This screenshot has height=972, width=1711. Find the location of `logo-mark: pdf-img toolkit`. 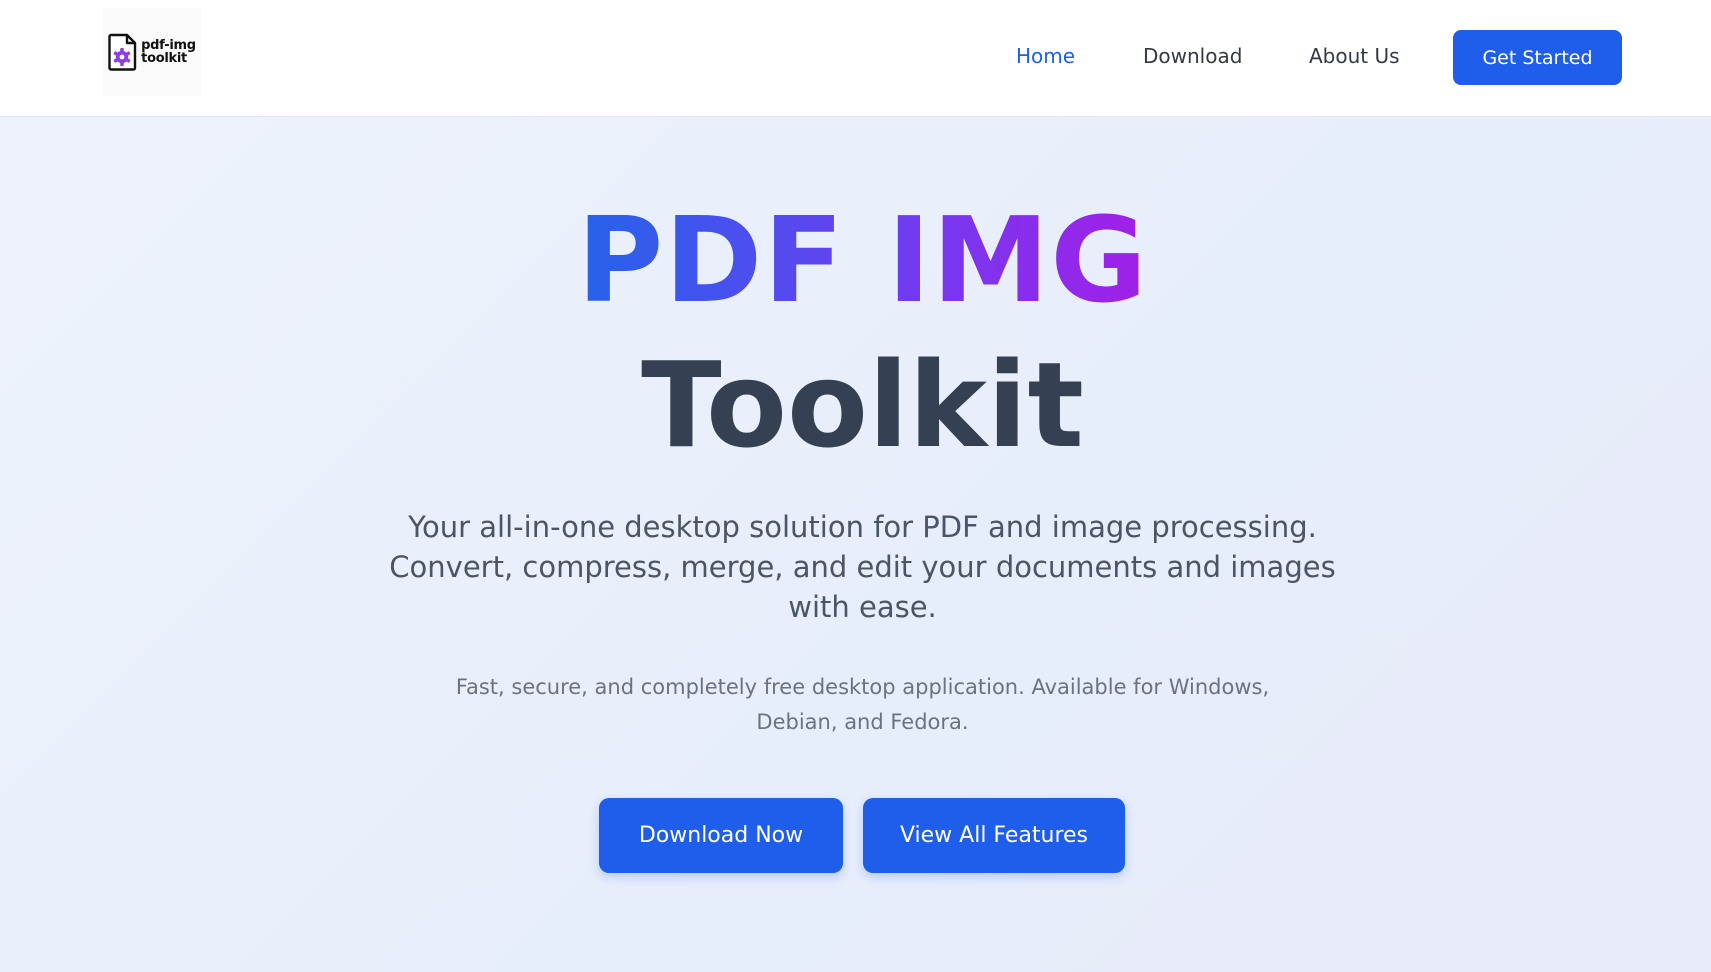

logo-mark: pdf-img toolkit is located at coordinates (152, 52).